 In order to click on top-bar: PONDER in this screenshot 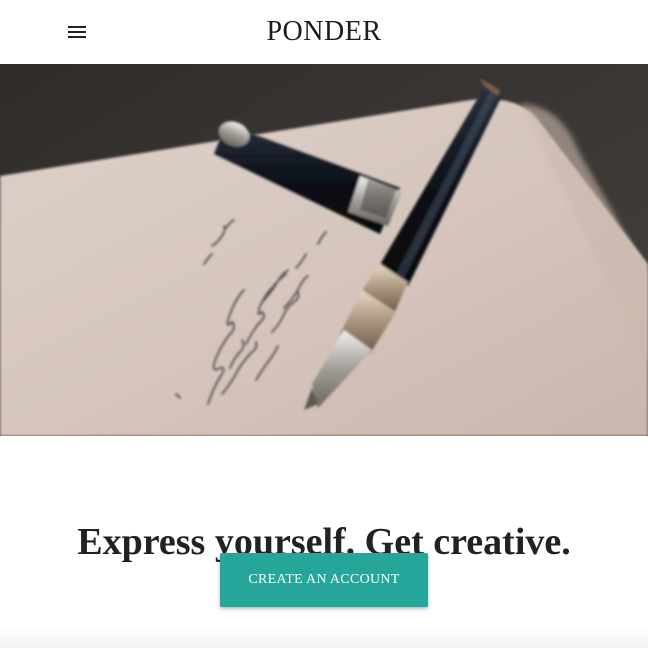, I will do `click(324, 32)`.